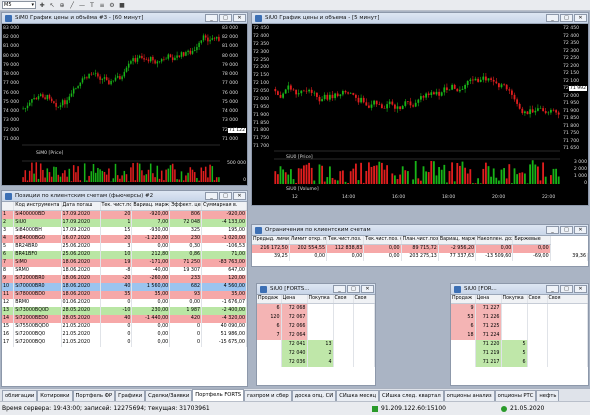  I want to click on col-header: Предыд. лимит, so click(271, 240).